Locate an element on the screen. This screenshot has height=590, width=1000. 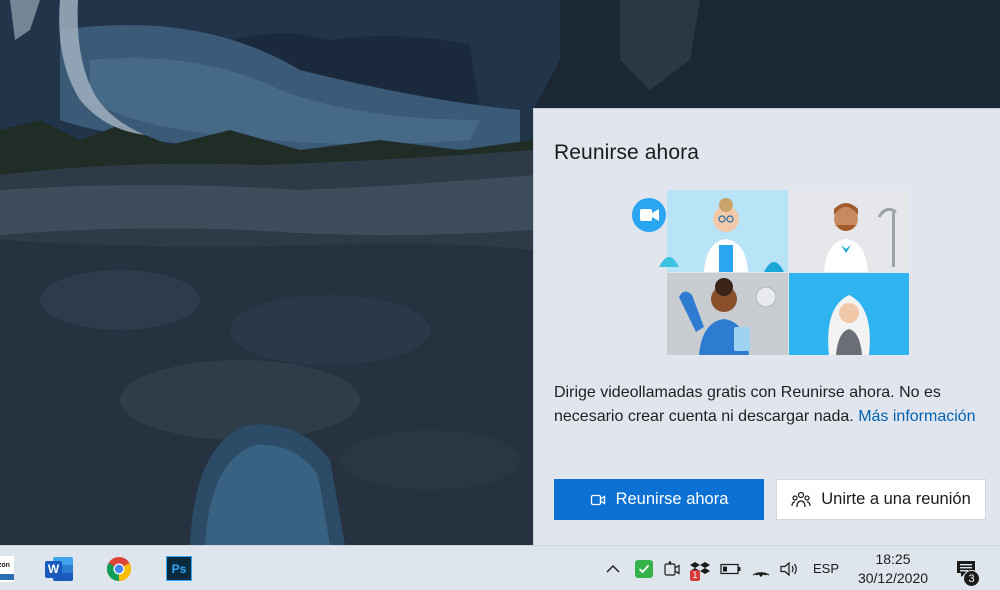
amazon-icon-label: azon is located at coordinates (5, 565).